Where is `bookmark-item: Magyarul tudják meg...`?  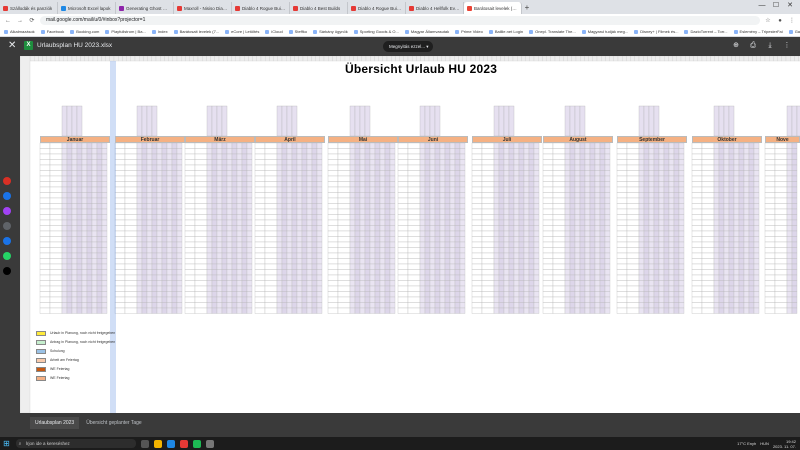 bookmark-item: Magyarul tudják meg... is located at coordinates (604, 31).